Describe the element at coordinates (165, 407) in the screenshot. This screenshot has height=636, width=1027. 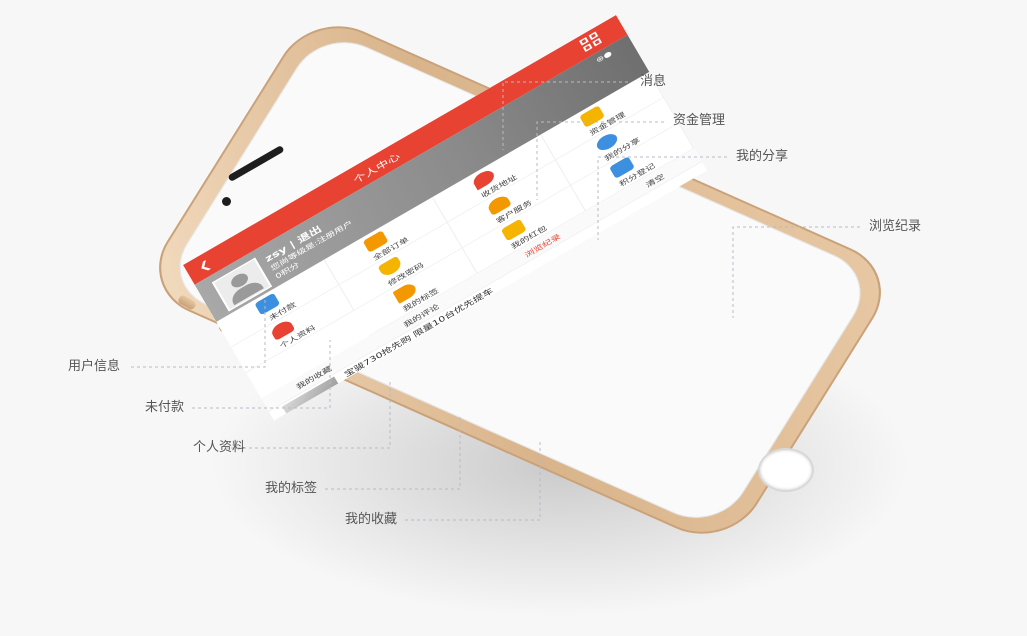
I see `callout-unpaid: 未付款` at that location.